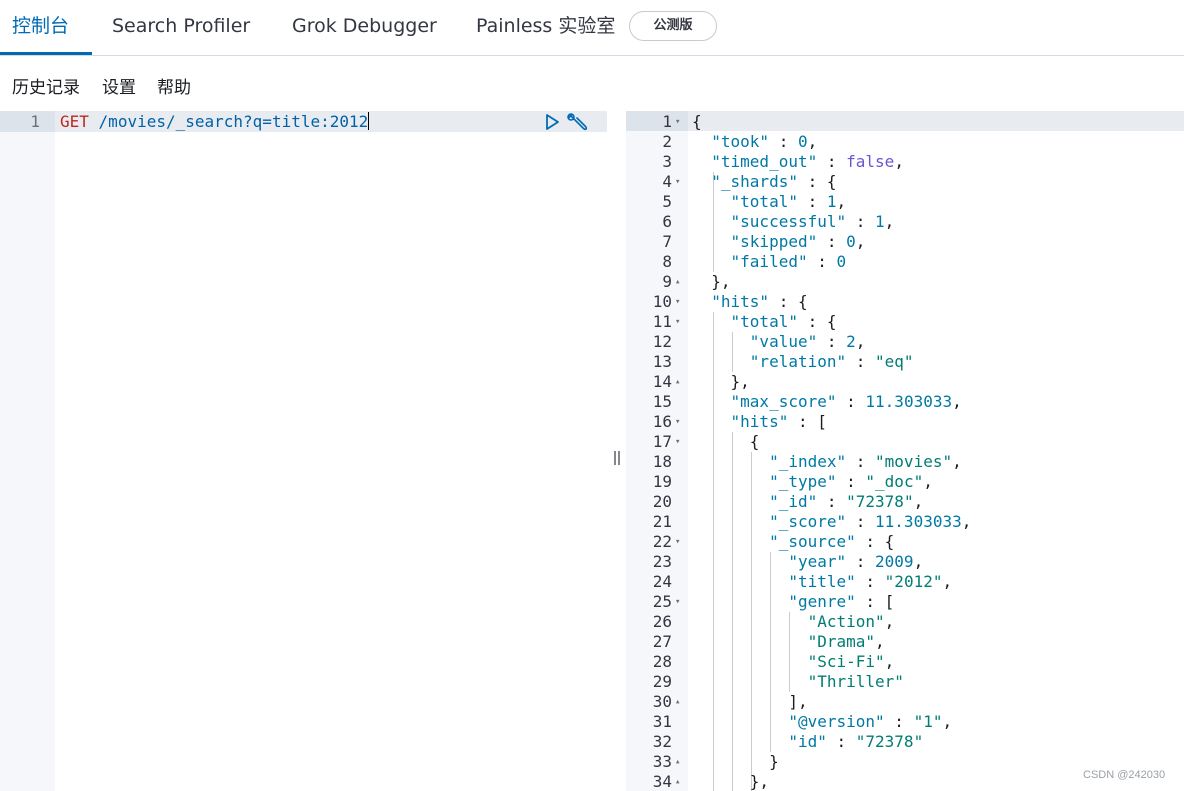 The width and height of the screenshot is (1184, 791). Describe the element at coordinates (905, 382) in the screenshot. I see `response-line: 14 ▴ },` at that location.